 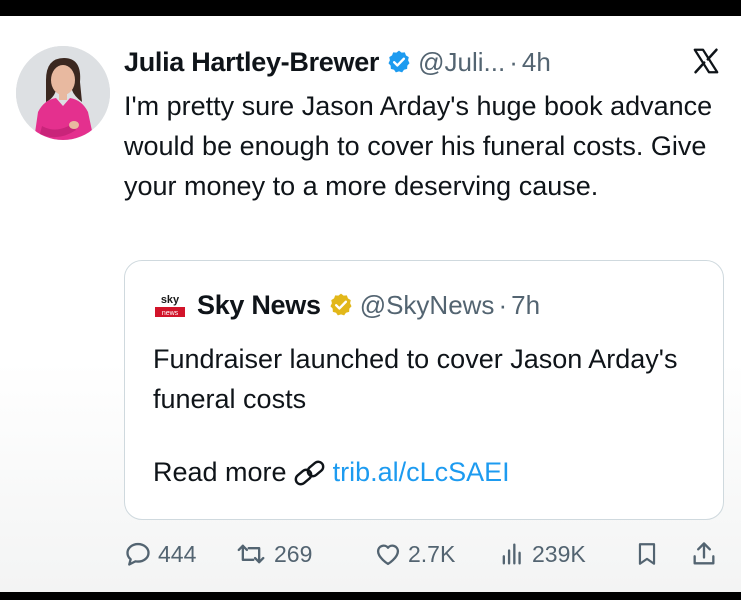 I want to click on views-chart-icon, so click(x=511, y=554).